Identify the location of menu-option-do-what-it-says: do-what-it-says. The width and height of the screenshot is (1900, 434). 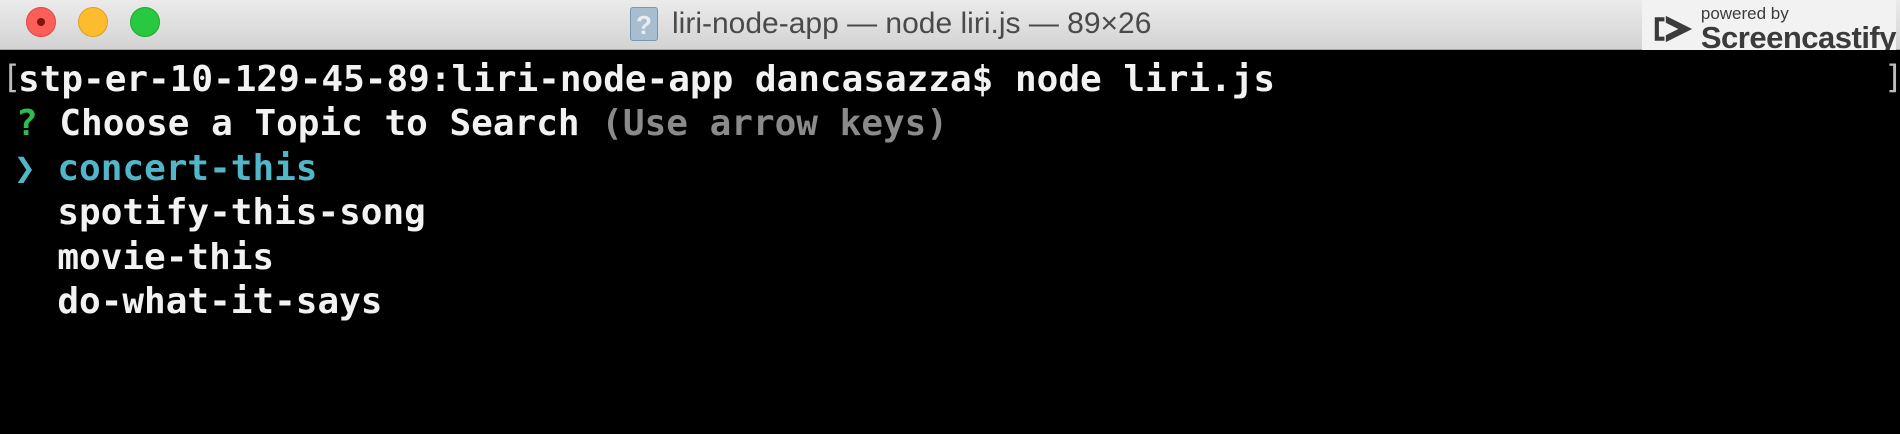
(198, 302).